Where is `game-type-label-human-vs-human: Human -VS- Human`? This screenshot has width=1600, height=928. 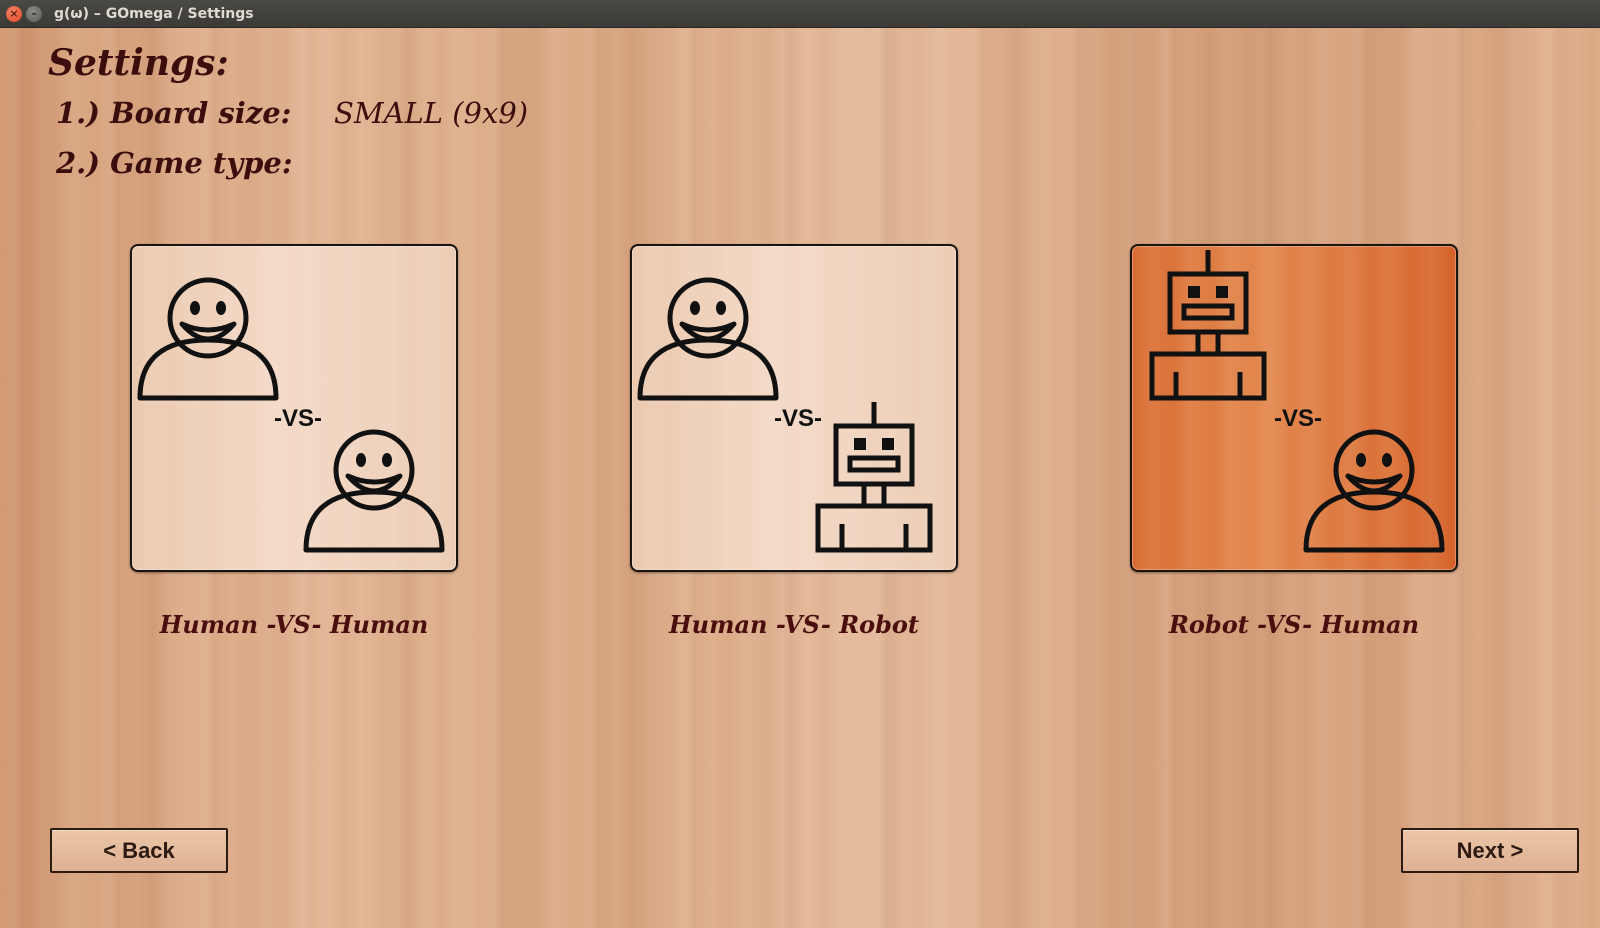 game-type-label-human-vs-human: Human -VS- Human is located at coordinates (294, 624).